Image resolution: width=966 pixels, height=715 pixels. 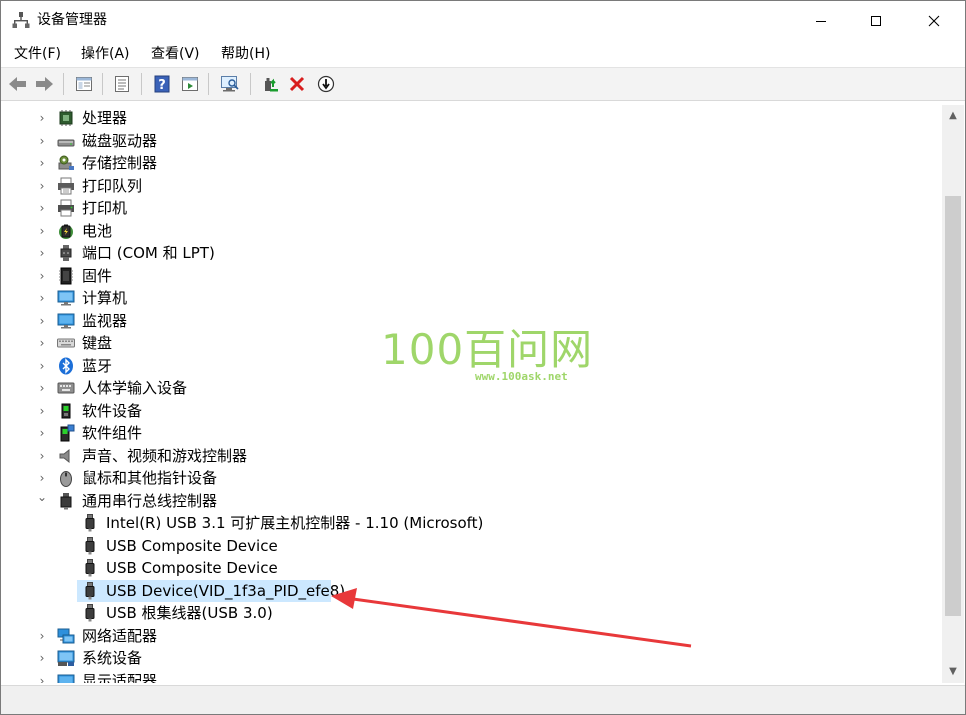 I want to click on tree-category-label: 电池, so click(x=97, y=231).